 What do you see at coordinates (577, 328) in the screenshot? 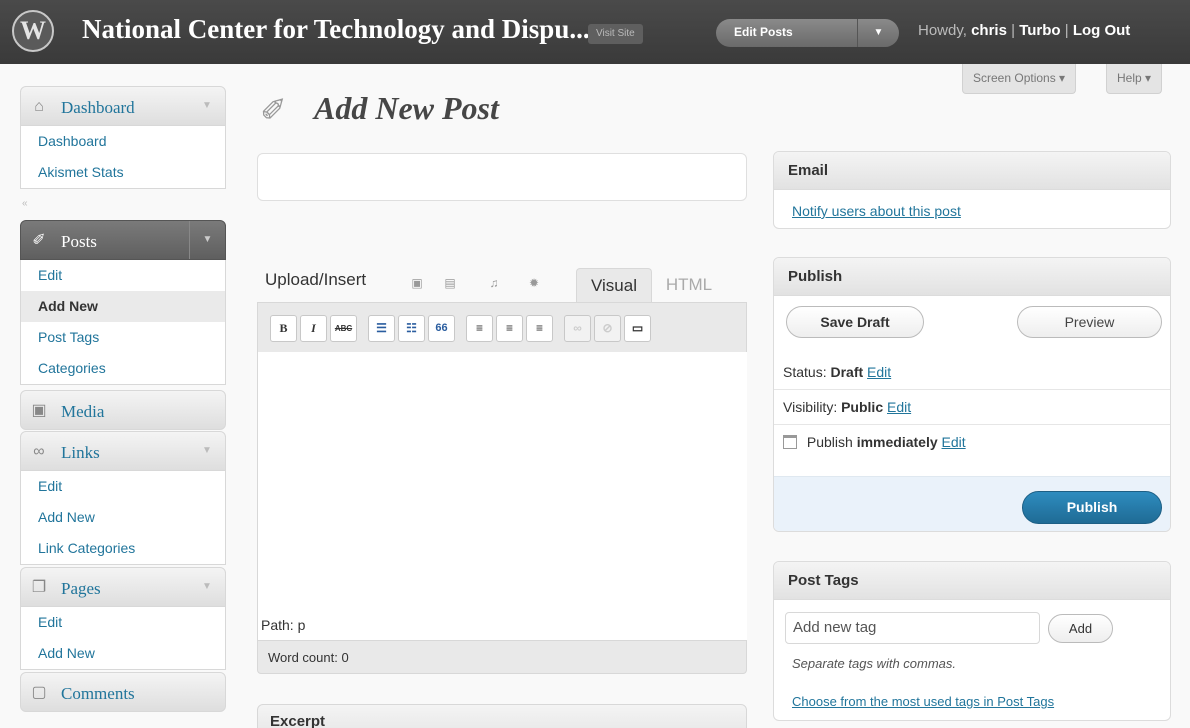
I see `insert-link-button: ∞` at bounding box center [577, 328].